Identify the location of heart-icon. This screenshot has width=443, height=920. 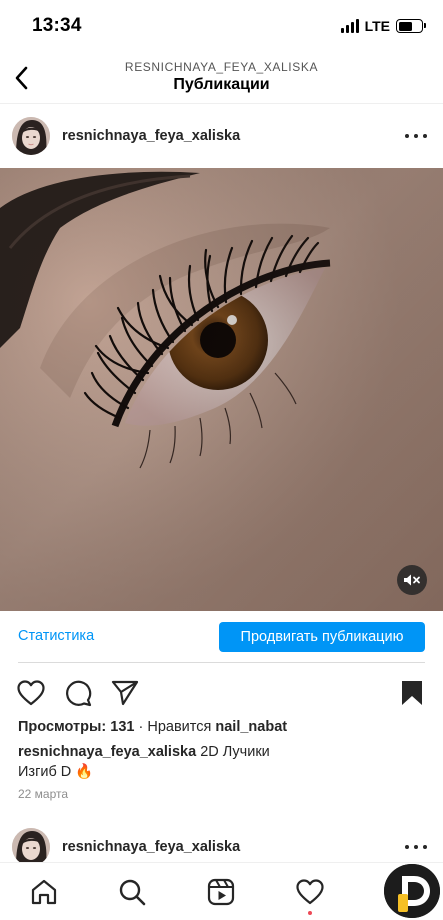
(31, 693).